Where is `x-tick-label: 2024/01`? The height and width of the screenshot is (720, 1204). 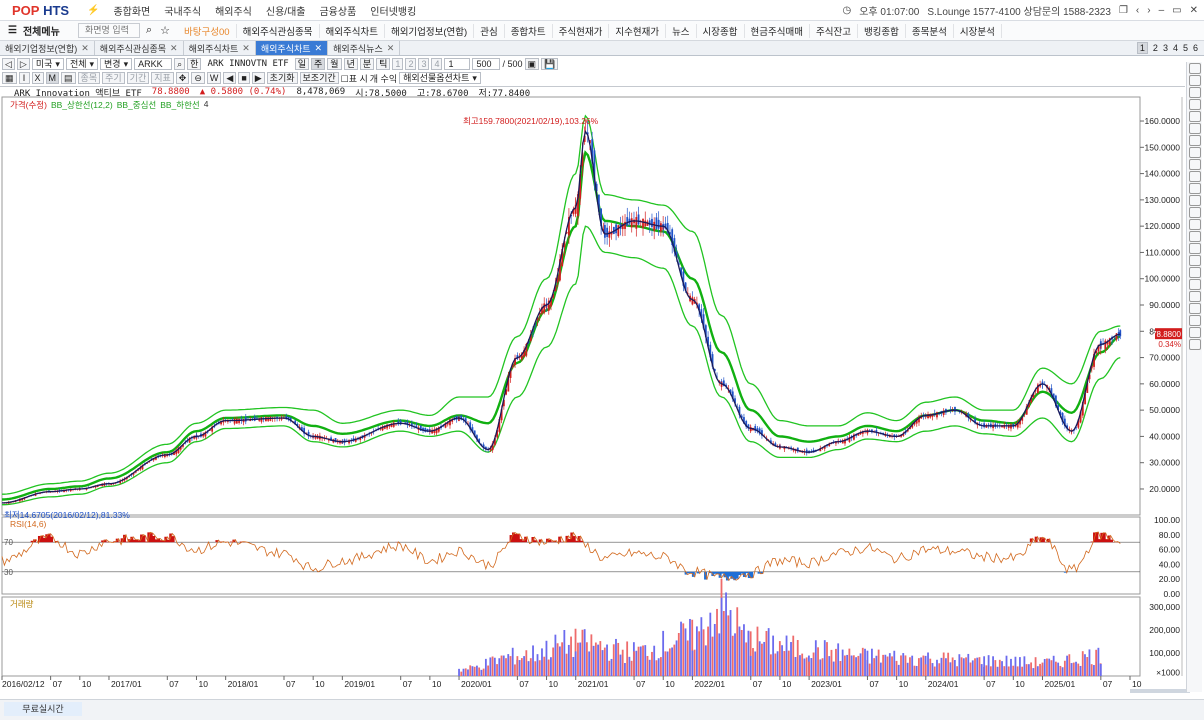 x-tick-label: 2024/01 is located at coordinates (943, 684).